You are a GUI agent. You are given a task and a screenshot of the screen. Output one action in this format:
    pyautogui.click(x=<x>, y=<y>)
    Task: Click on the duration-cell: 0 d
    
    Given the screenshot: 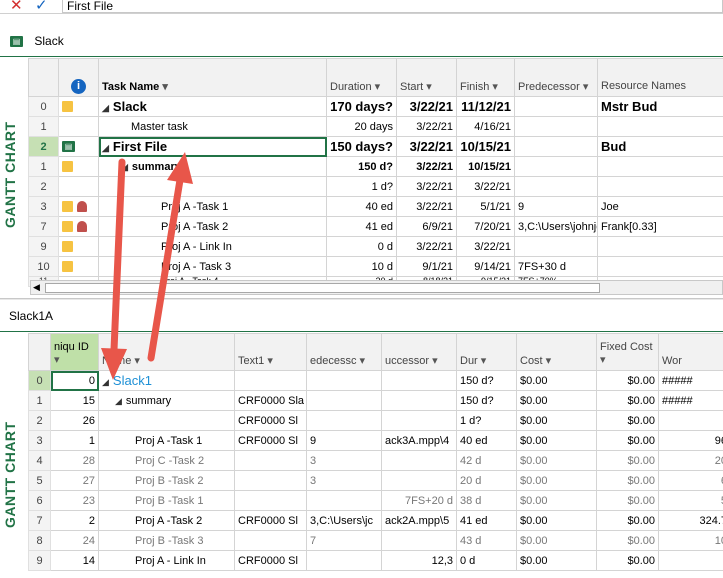 What is the action you would take?
    pyautogui.click(x=361, y=246)
    